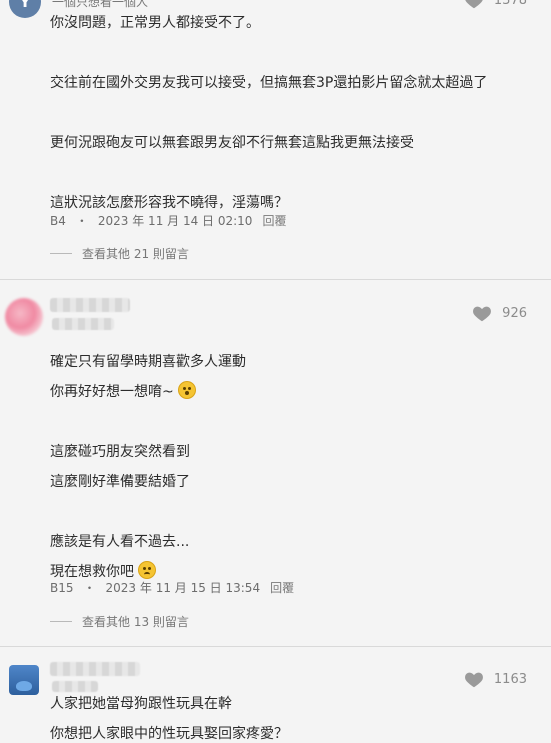 The height and width of the screenshot is (743, 551). I want to click on comment-meta: B4 ・ 2023 年 11 月 14 日 02:10 回覆, so click(168, 220).